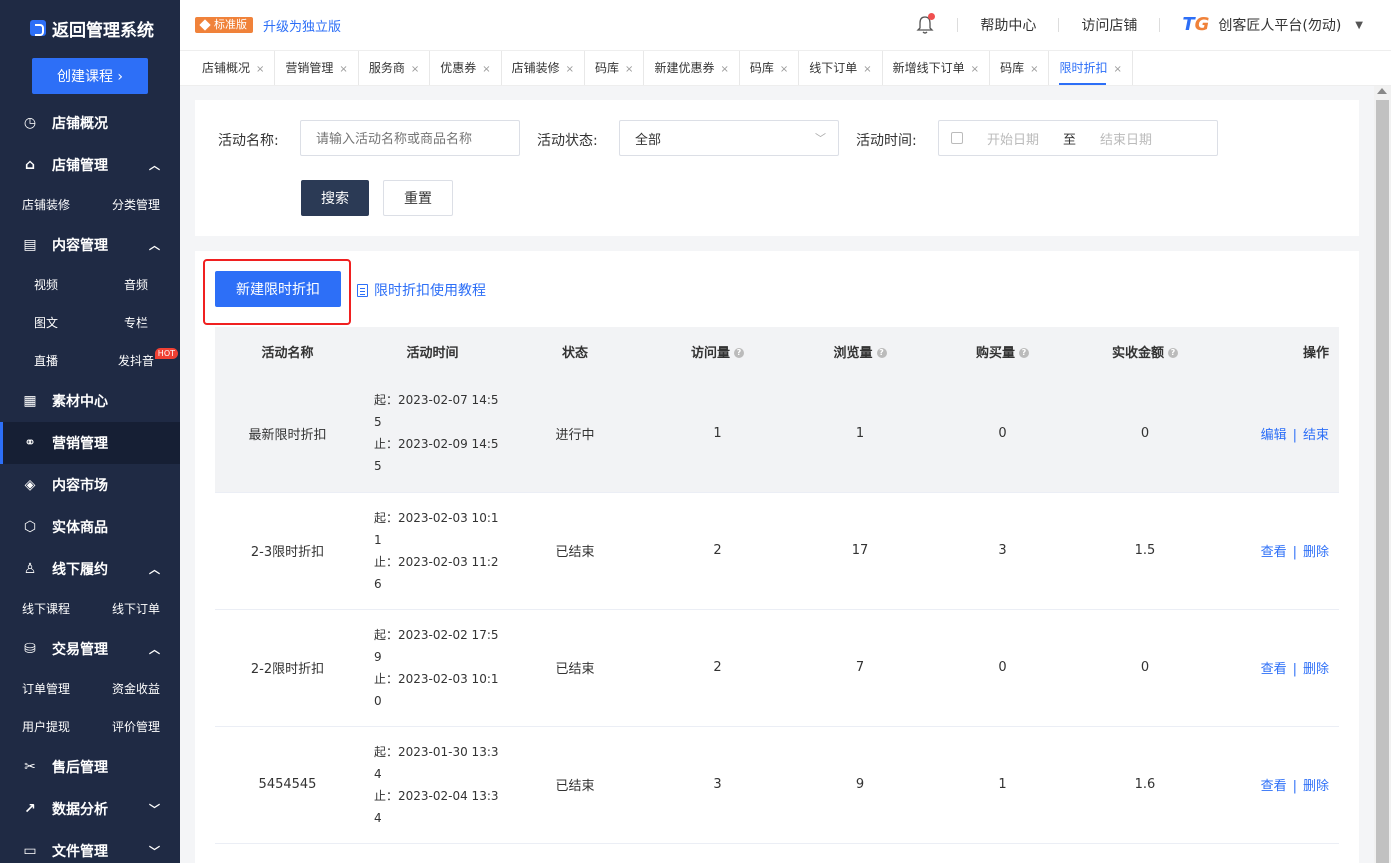 This screenshot has height=863, width=1391. Describe the element at coordinates (90, 569) in the screenshot. I see `sidebar-item-offline: ♙ 线下履约 ︿` at that location.